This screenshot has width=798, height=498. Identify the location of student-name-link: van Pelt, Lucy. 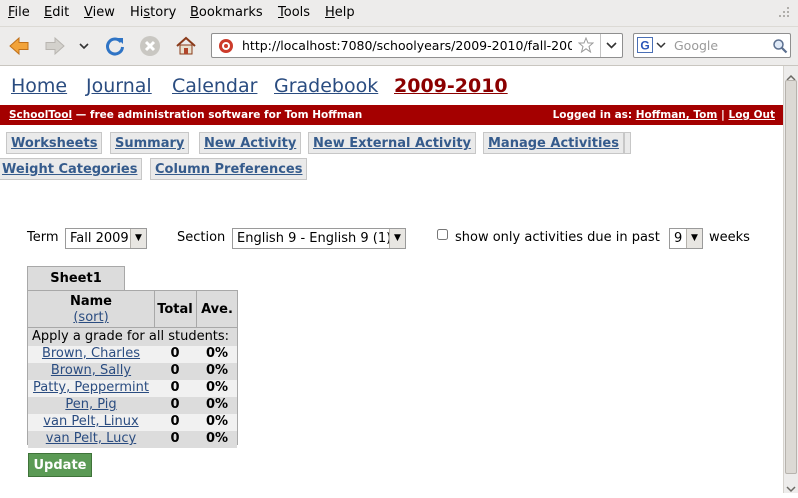
(91, 438).